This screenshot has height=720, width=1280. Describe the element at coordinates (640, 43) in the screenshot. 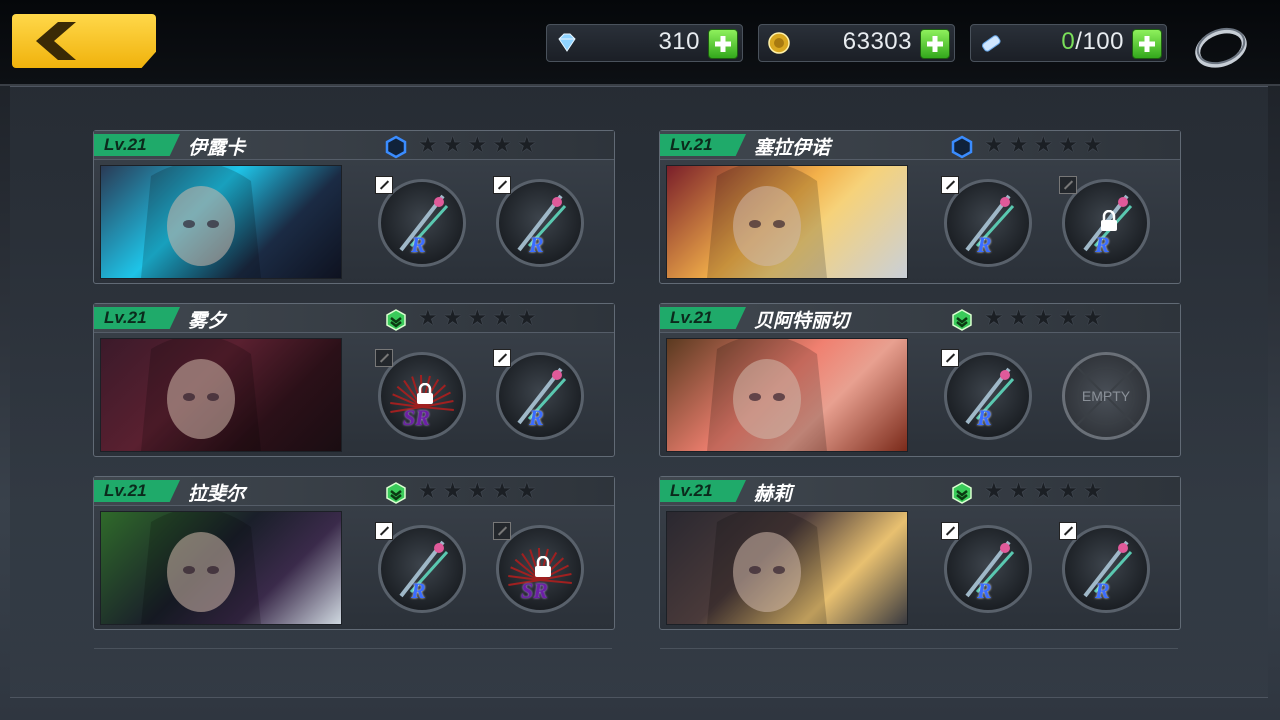

I see `top-bar: 310 63303 0/100` at that location.